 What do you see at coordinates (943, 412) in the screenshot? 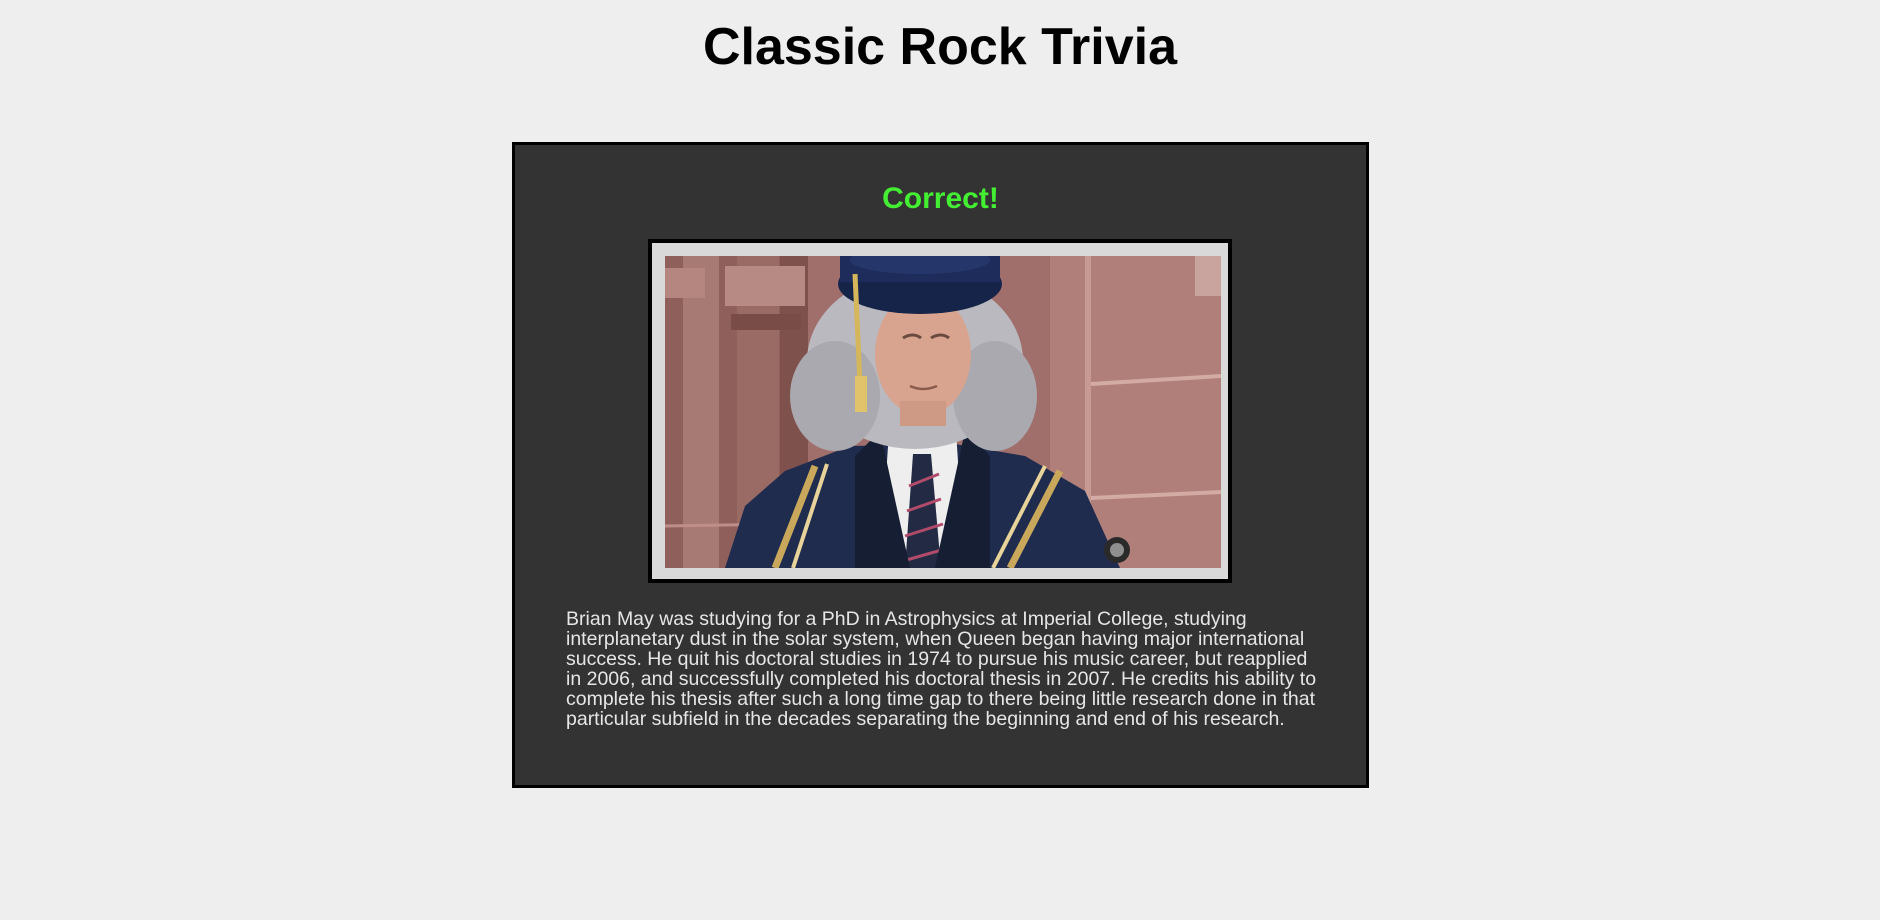
I see `portrait-photo` at bounding box center [943, 412].